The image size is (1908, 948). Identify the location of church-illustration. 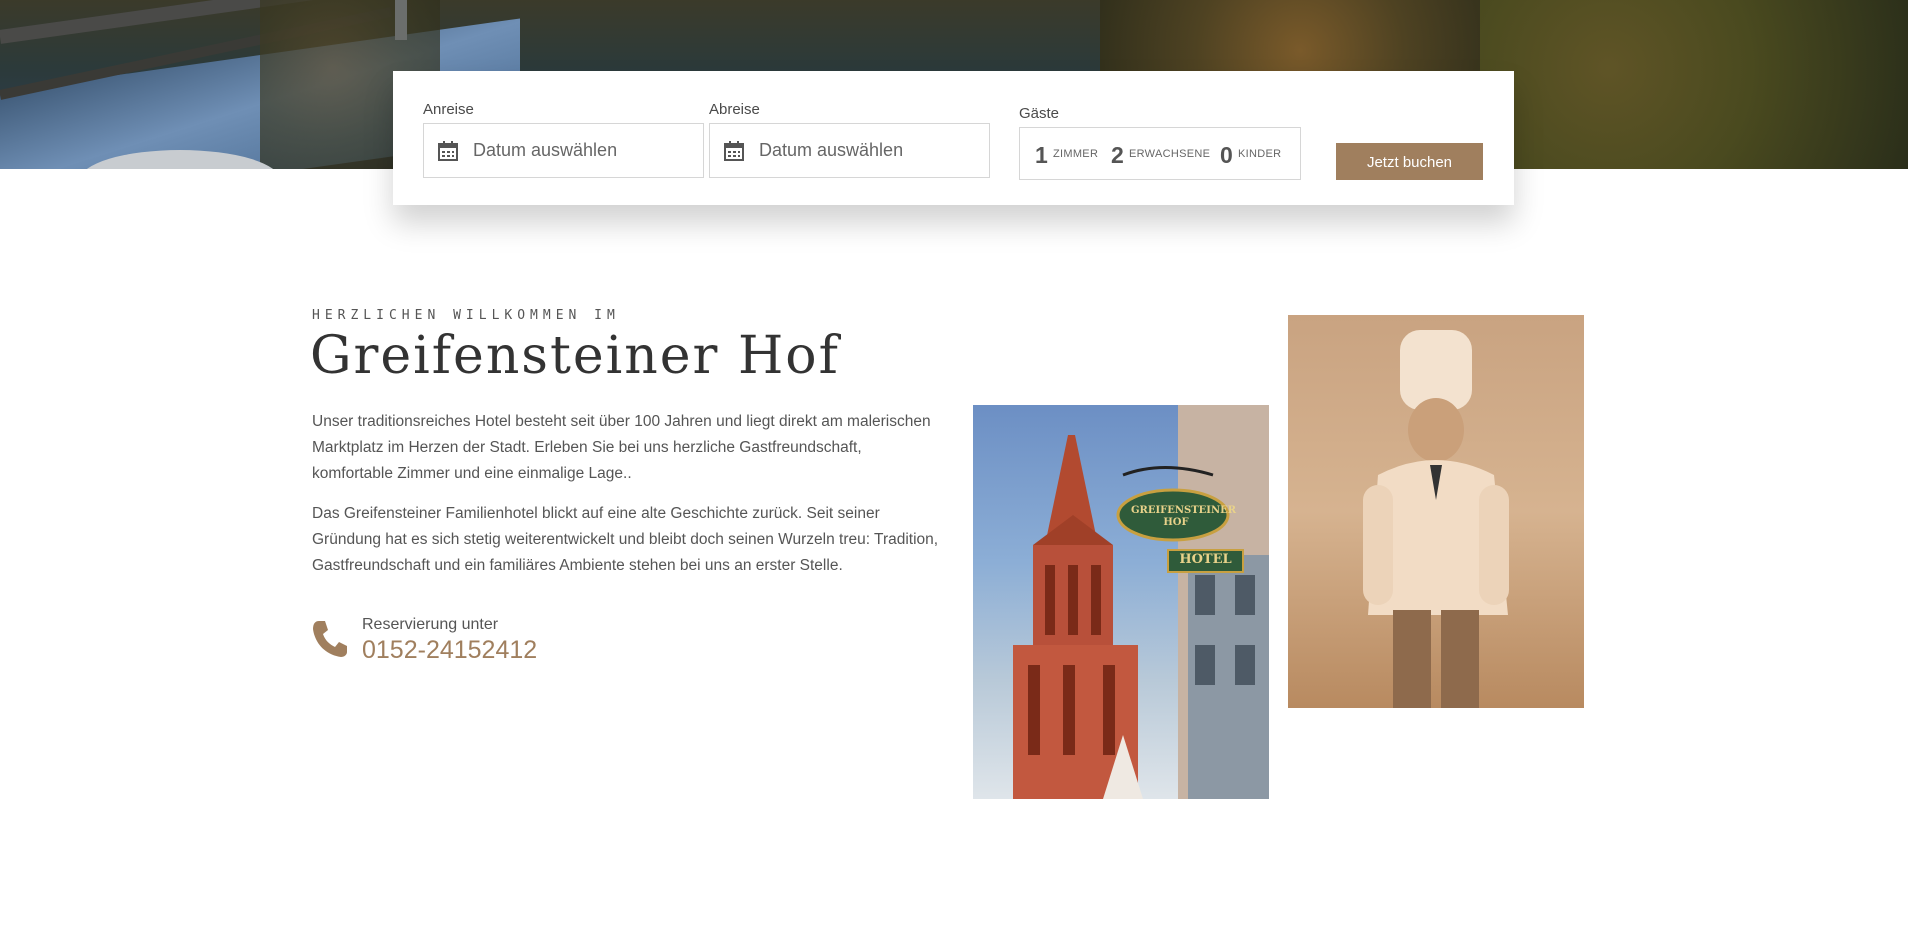
(1141, 602).